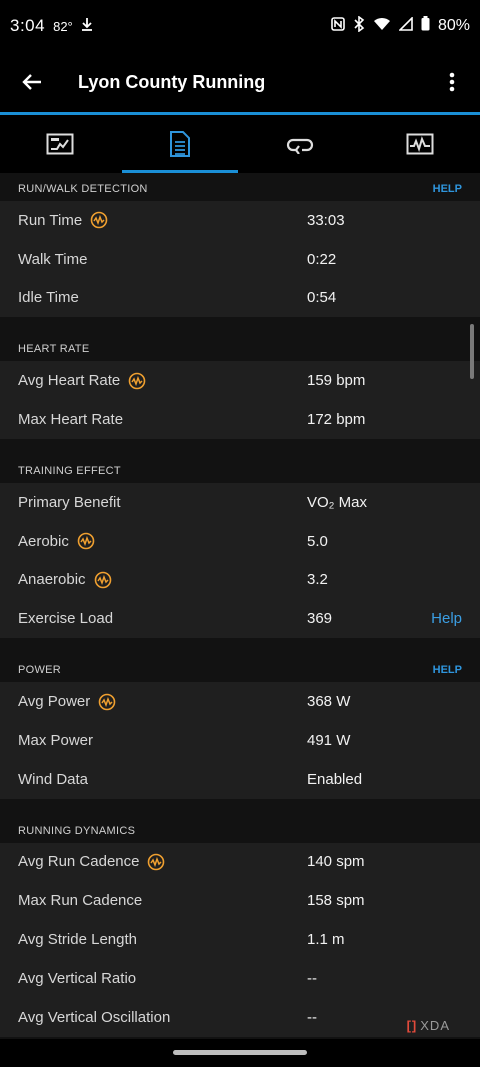 The height and width of the screenshot is (1067, 480). What do you see at coordinates (320, 619) in the screenshot?
I see `stat-value: 369` at bounding box center [320, 619].